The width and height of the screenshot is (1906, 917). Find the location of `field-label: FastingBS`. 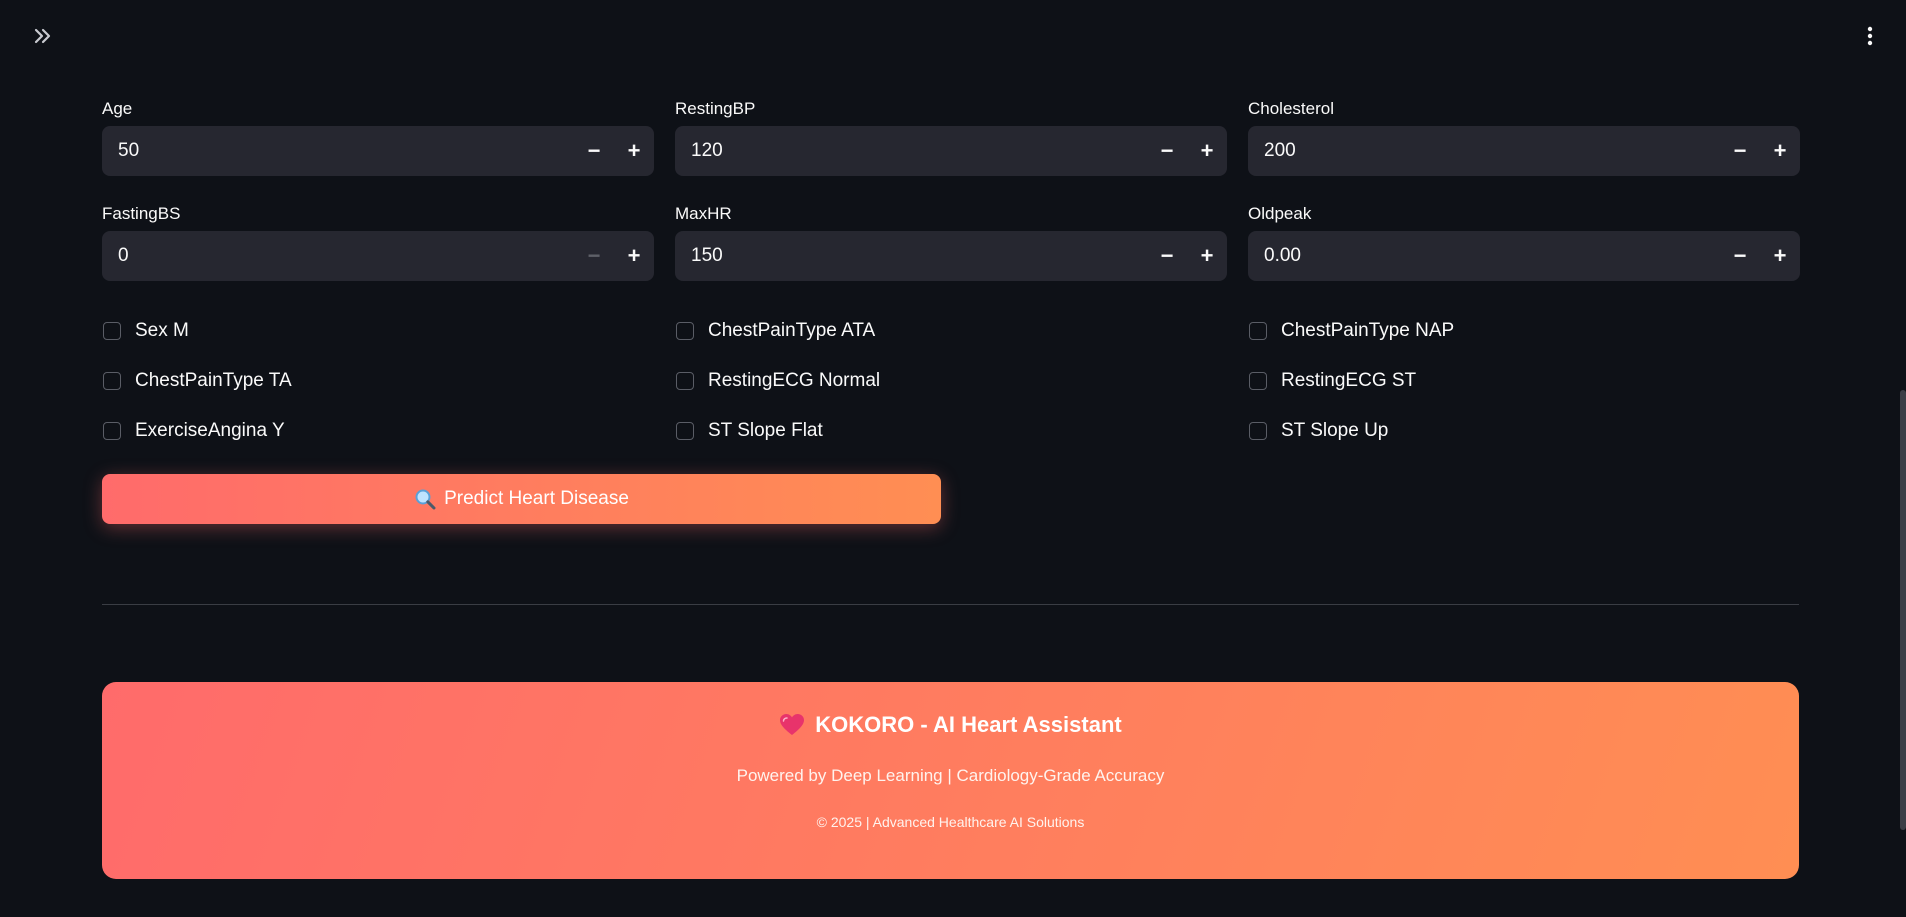

field-label: FastingBS is located at coordinates (141, 213).